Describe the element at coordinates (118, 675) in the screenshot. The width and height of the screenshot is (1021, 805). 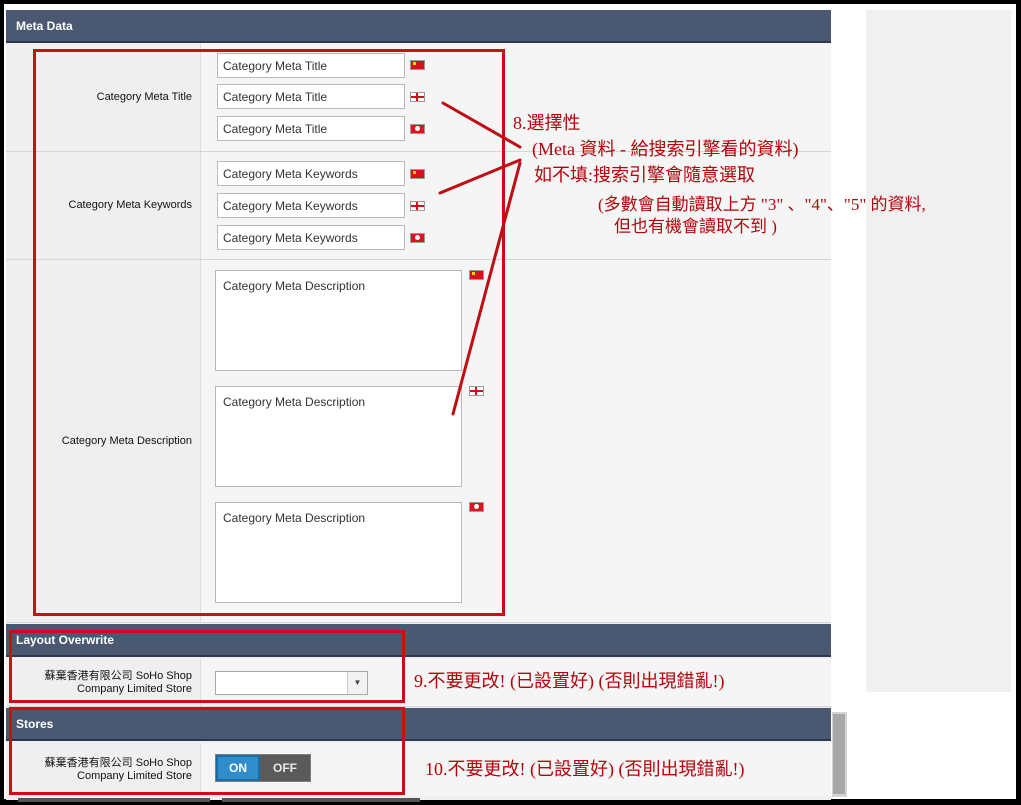
I see `layout-store-label-line1: 蘇棄香港有限公司 SoHo Shop` at that location.